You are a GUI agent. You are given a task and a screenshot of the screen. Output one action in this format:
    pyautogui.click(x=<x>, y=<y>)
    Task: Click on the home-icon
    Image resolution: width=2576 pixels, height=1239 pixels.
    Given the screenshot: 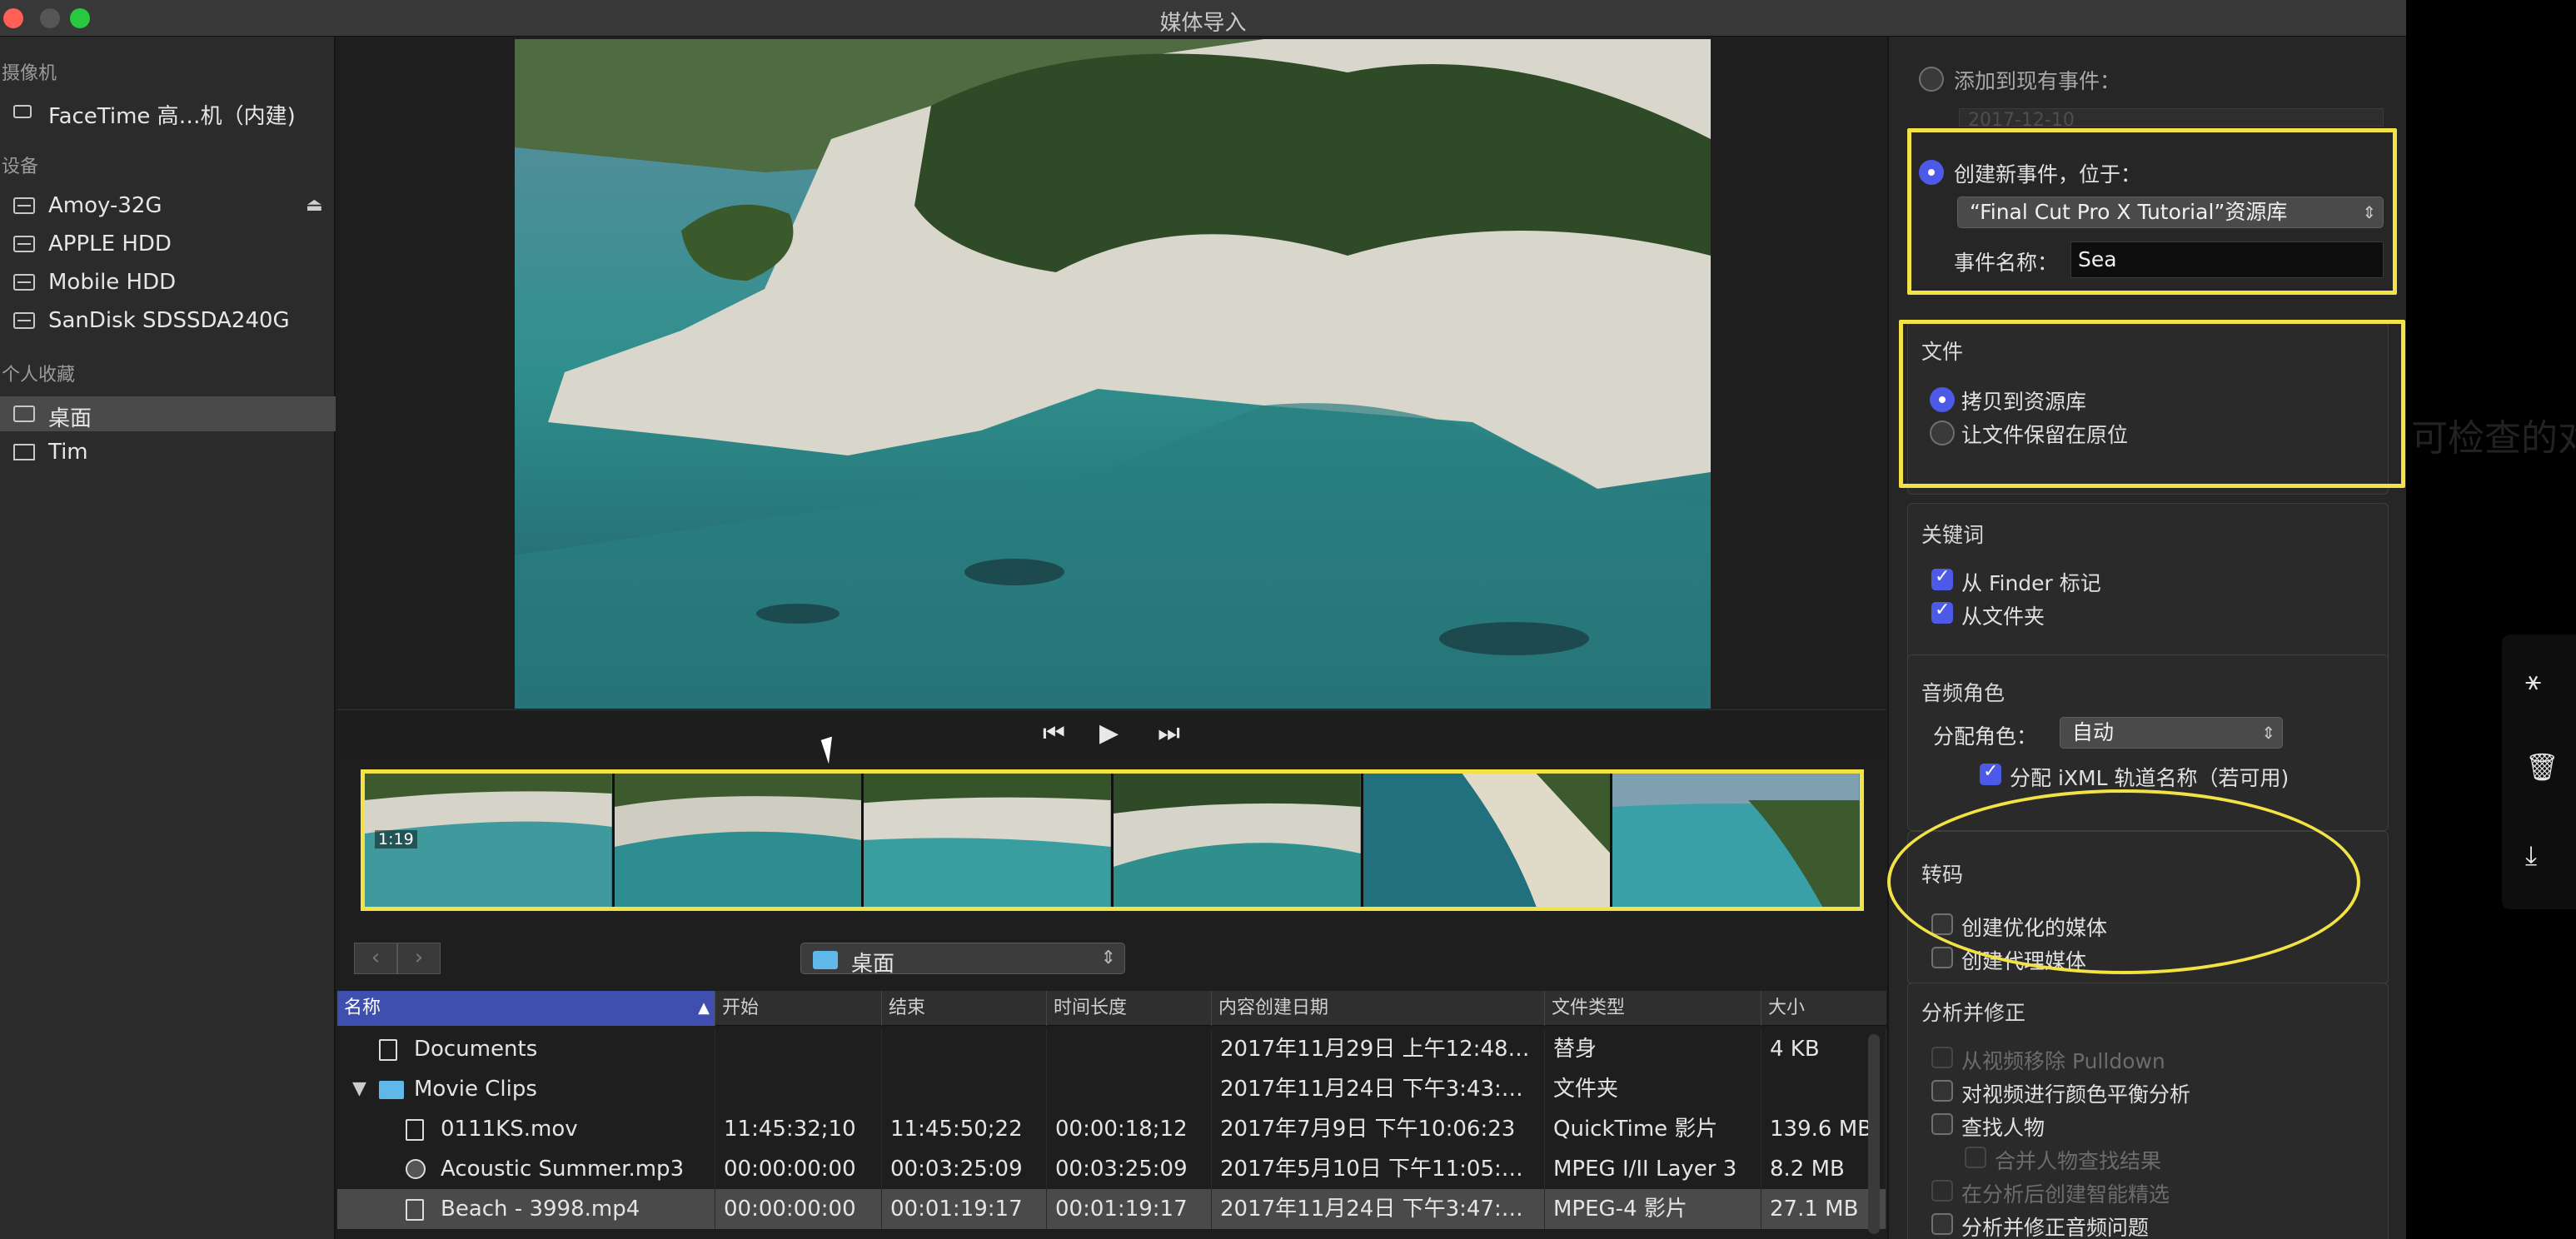 What is the action you would take?
    pyautogui.click(x=24, y=452)
    